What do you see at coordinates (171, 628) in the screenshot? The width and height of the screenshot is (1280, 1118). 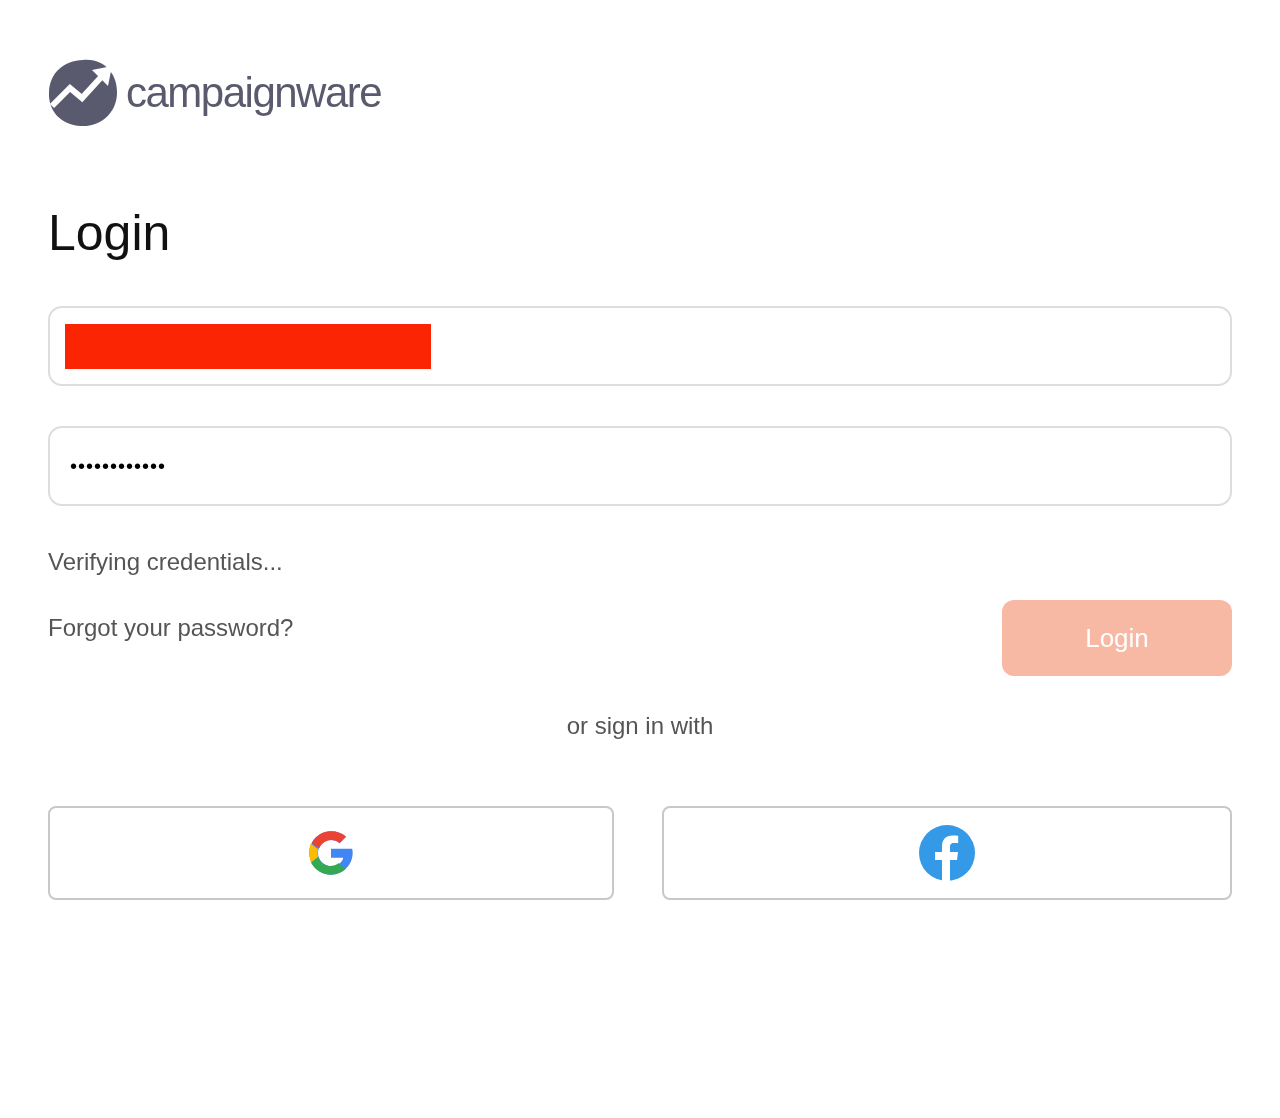 I see `forgot-password-link: Forgot your password?` at bounding box center [171, 628].